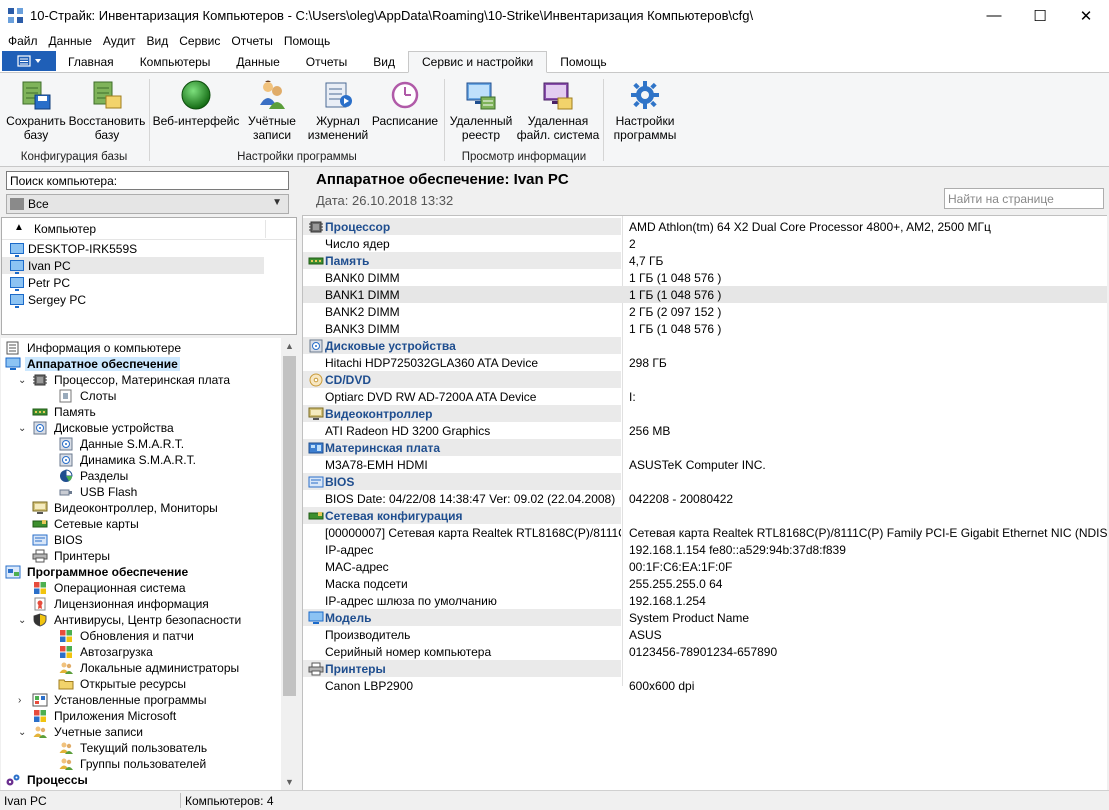 This screenshot has height=810, width=1109. What do you see at coordinates (47, 780) in the screenshot?
I see `tree-item: ⌄Процессы` at bounding box center [47, 780].